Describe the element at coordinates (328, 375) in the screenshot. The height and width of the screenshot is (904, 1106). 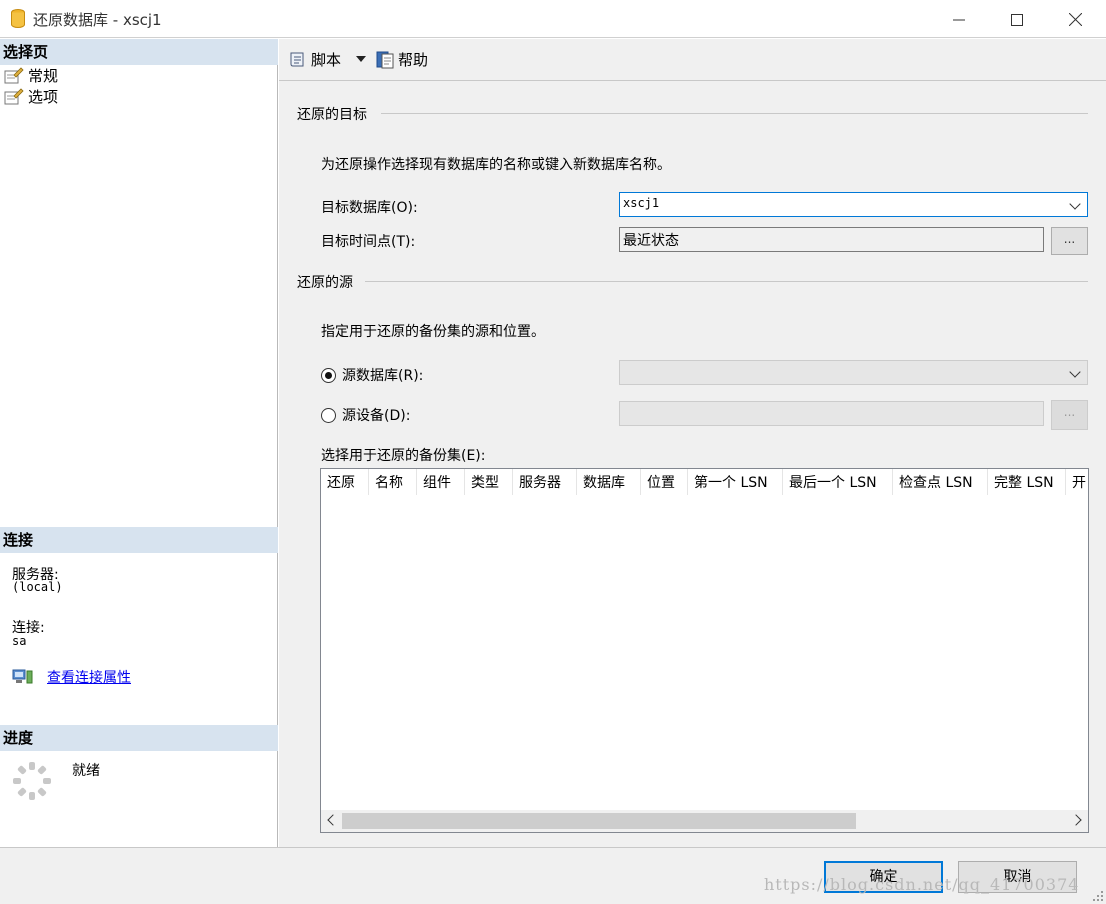
I see `radio-button-checked` at that location.